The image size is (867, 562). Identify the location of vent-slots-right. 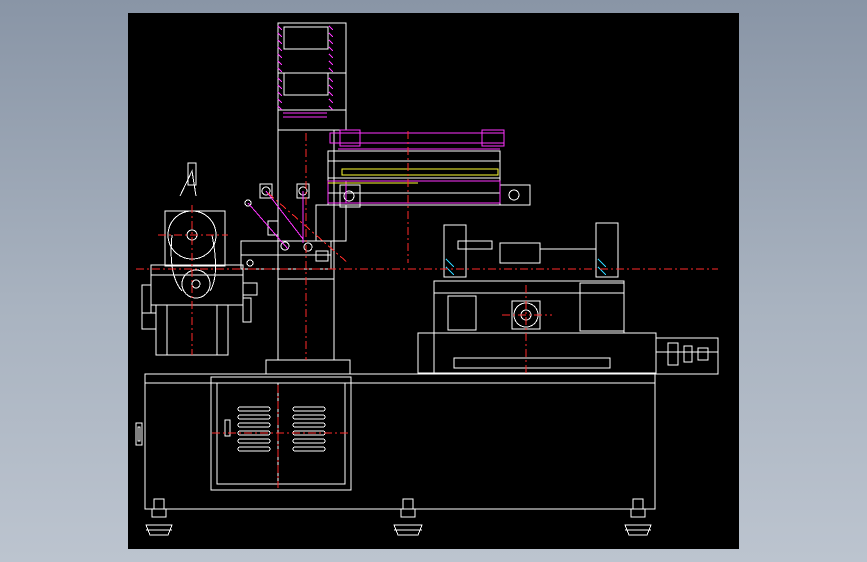
(309, 429).